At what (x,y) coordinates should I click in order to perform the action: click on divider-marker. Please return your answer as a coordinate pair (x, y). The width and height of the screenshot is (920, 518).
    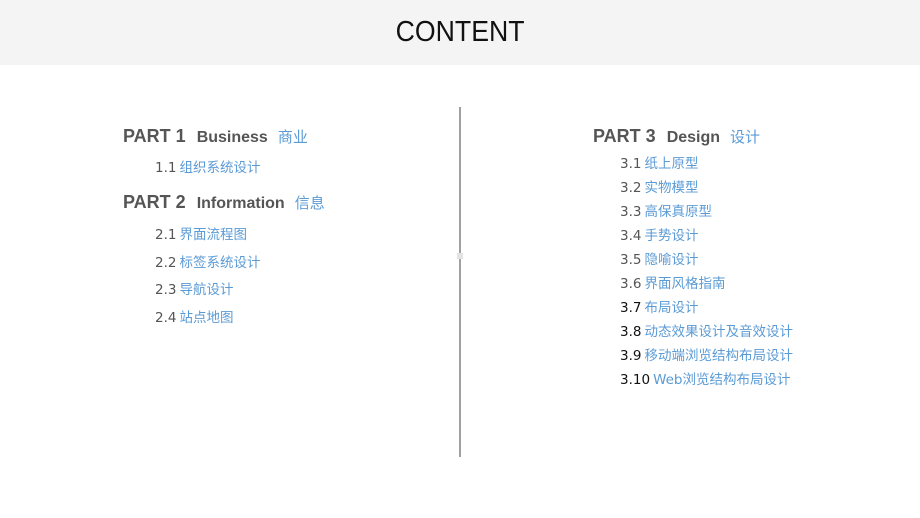
    Looking at the image, I should click on (460, 256).